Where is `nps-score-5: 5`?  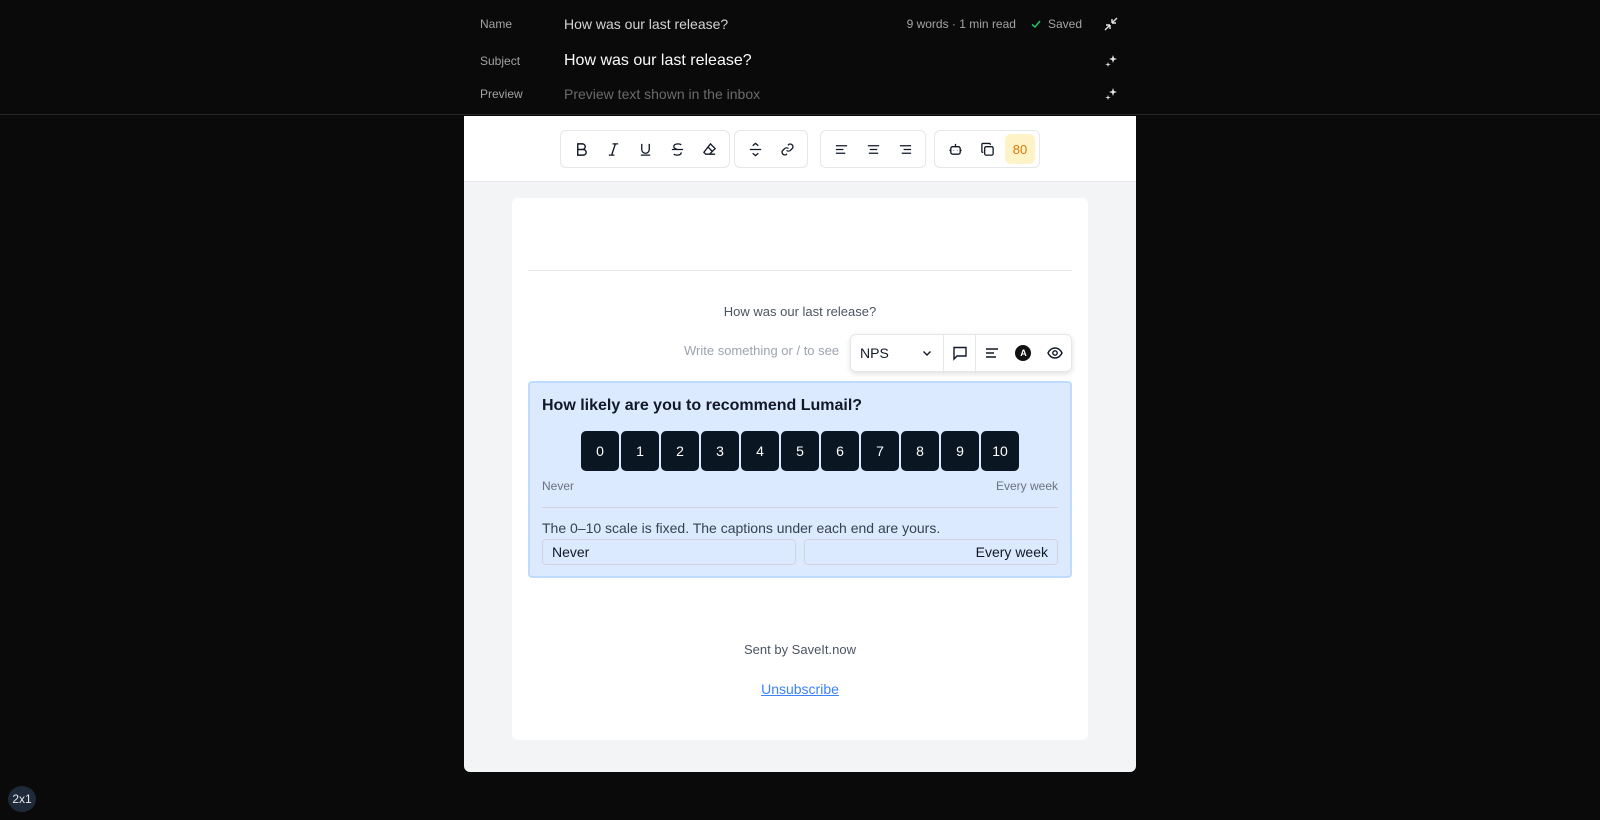
nps-score-5: 5 is located at coordinates (800, 451).